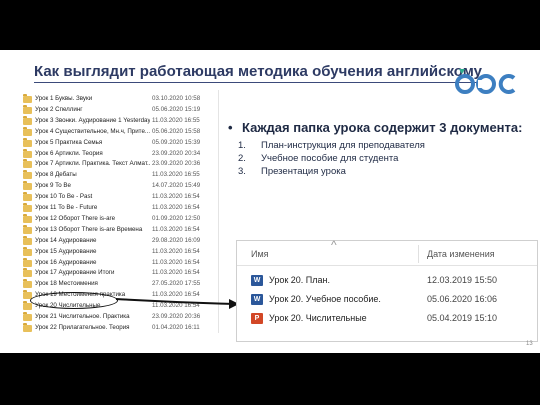  Describe the element at coordinates (462, 318) in the screenshot. I see `file-date: 05.04.2019 15:10` at that location.